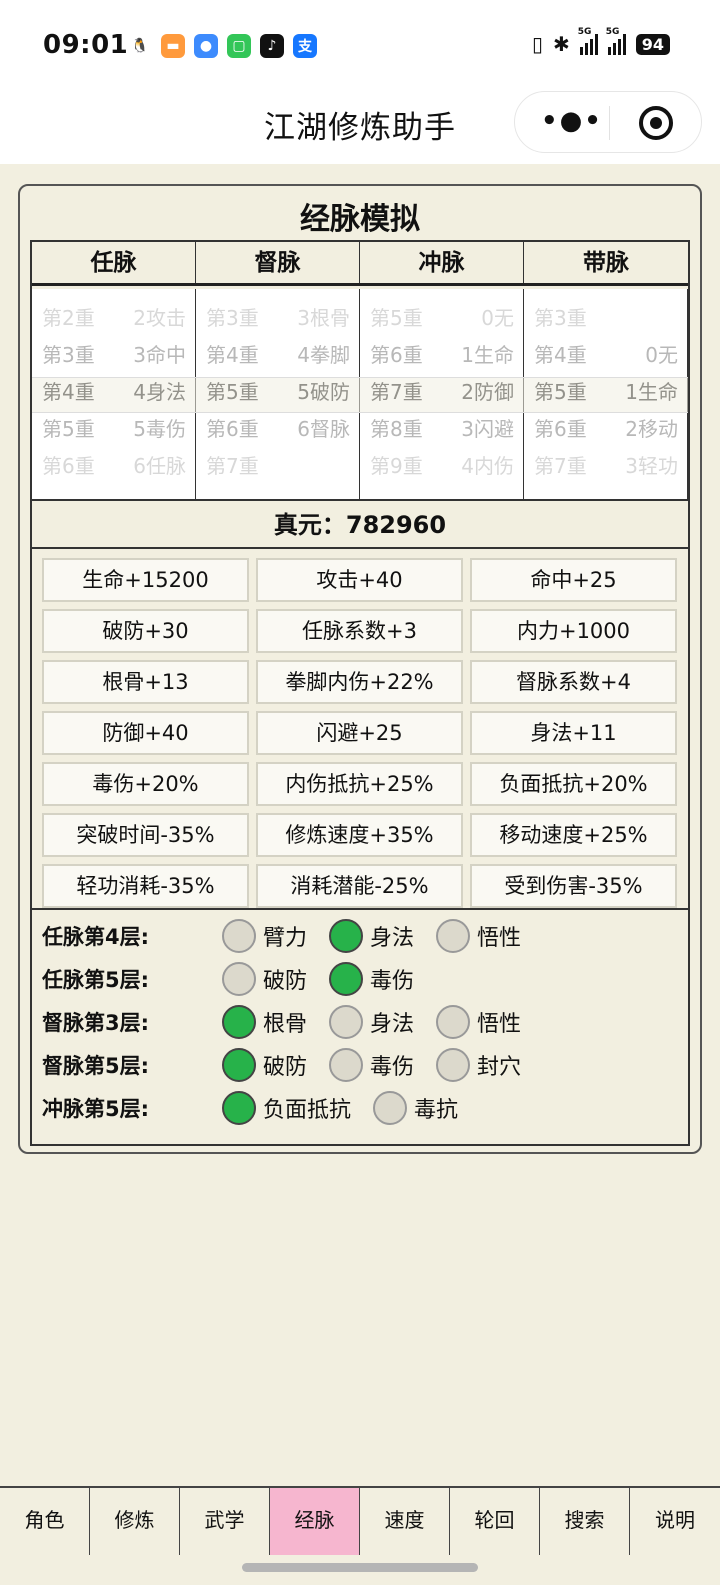 The height and width of the screenshot is (1585, 720). Describe the element at coordinates (359, 631) in the screenshot. I see `stat-cell: 任脉系数+3` at that location.